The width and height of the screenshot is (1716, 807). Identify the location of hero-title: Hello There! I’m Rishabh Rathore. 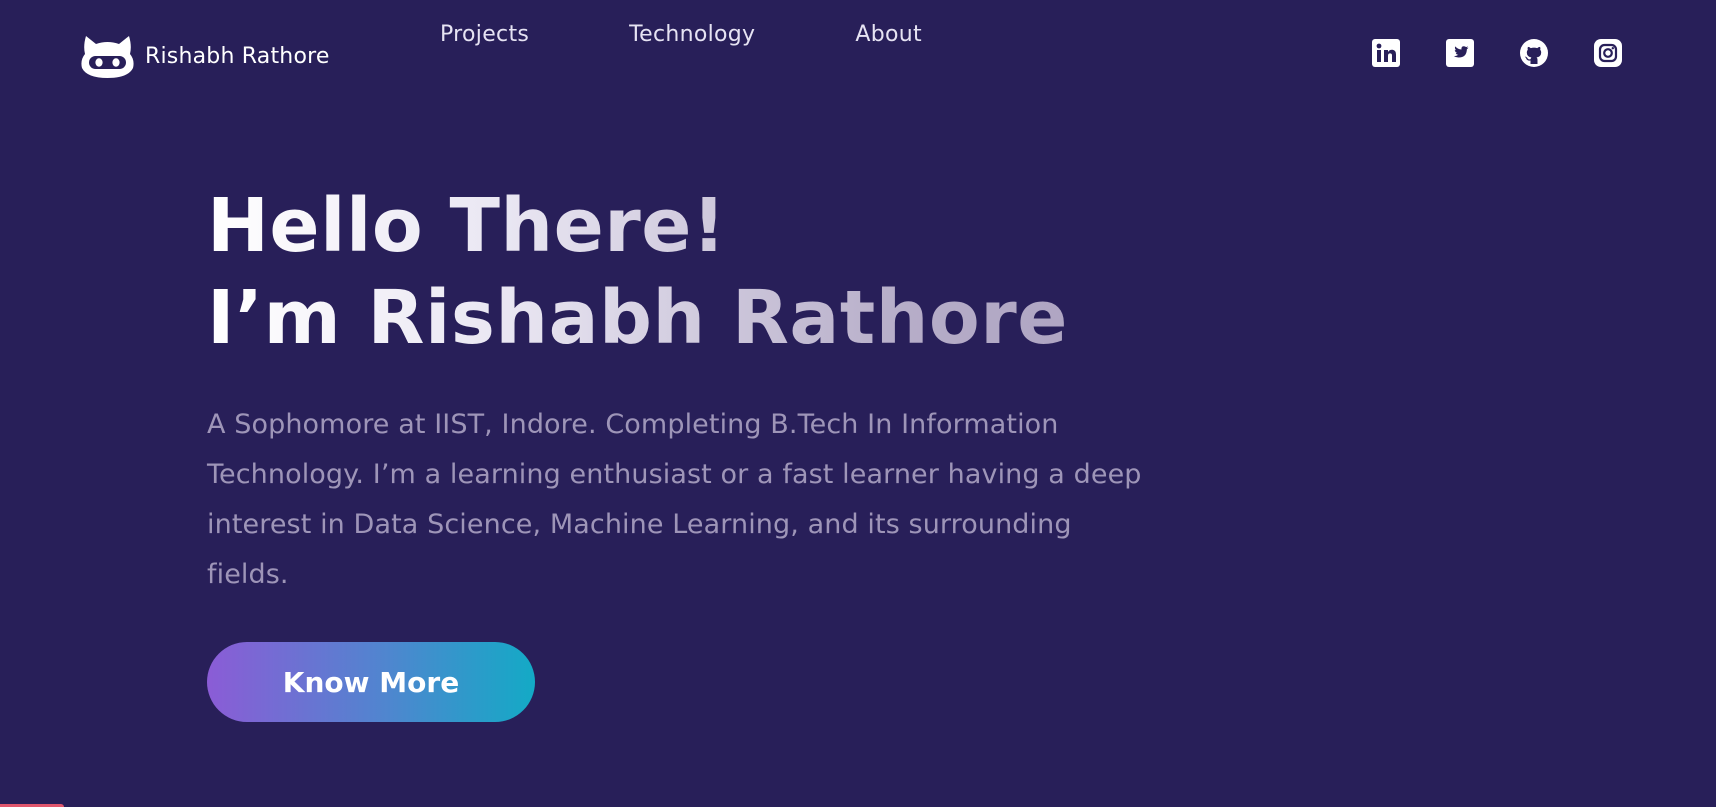
(707, 272).